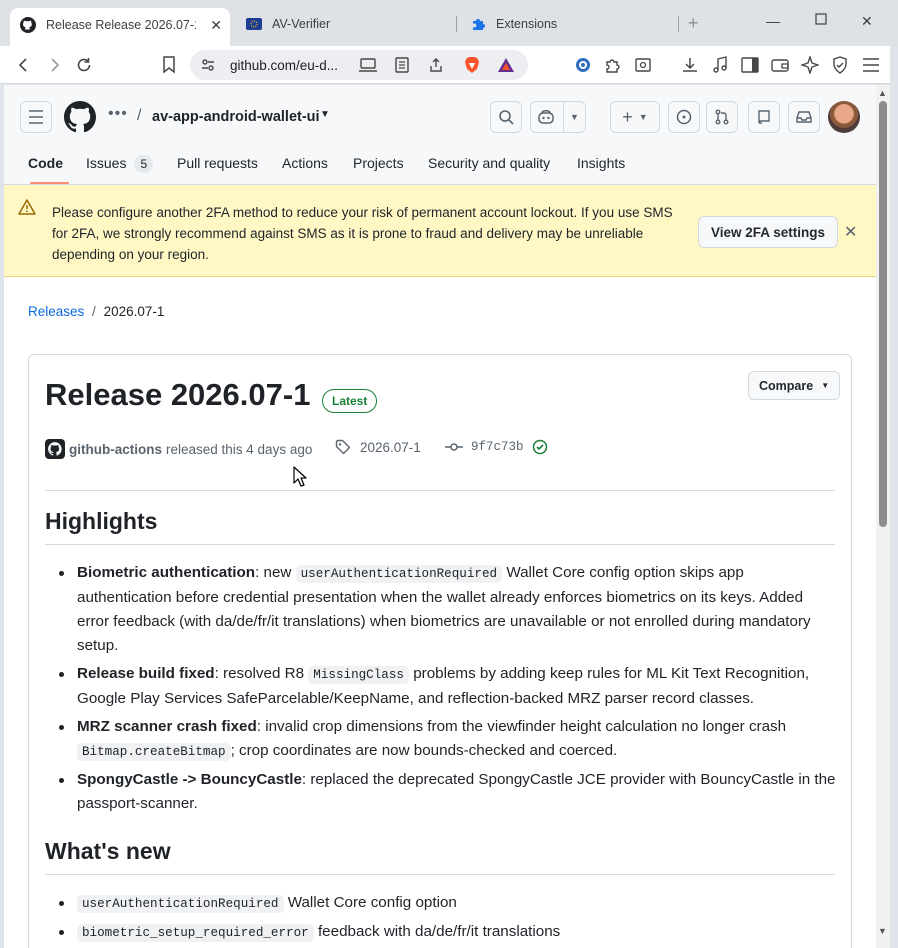 This screenshot has width=898, height=948. Describe the element at coordinates (378, 163) in the screenshot. I see `tab-projects: Projects` at that location.